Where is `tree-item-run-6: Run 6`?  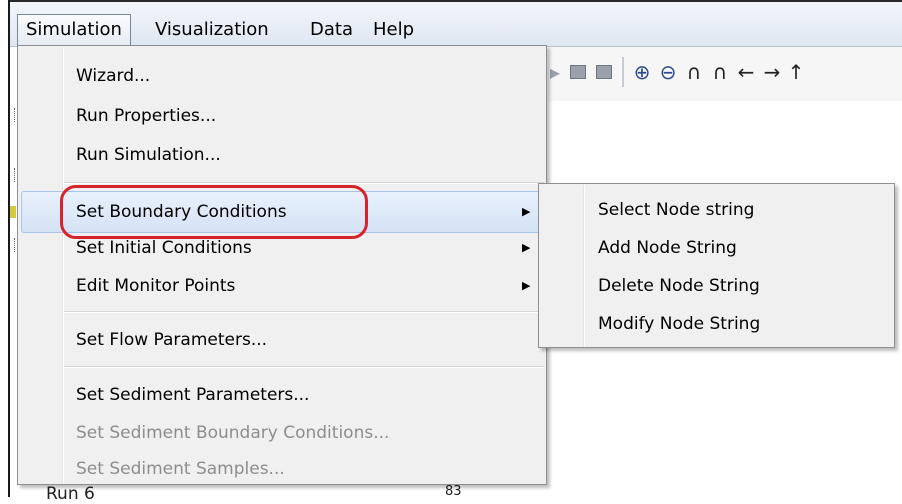
tree-item-run-6: Run 6 is located at coordinates (70, 494).